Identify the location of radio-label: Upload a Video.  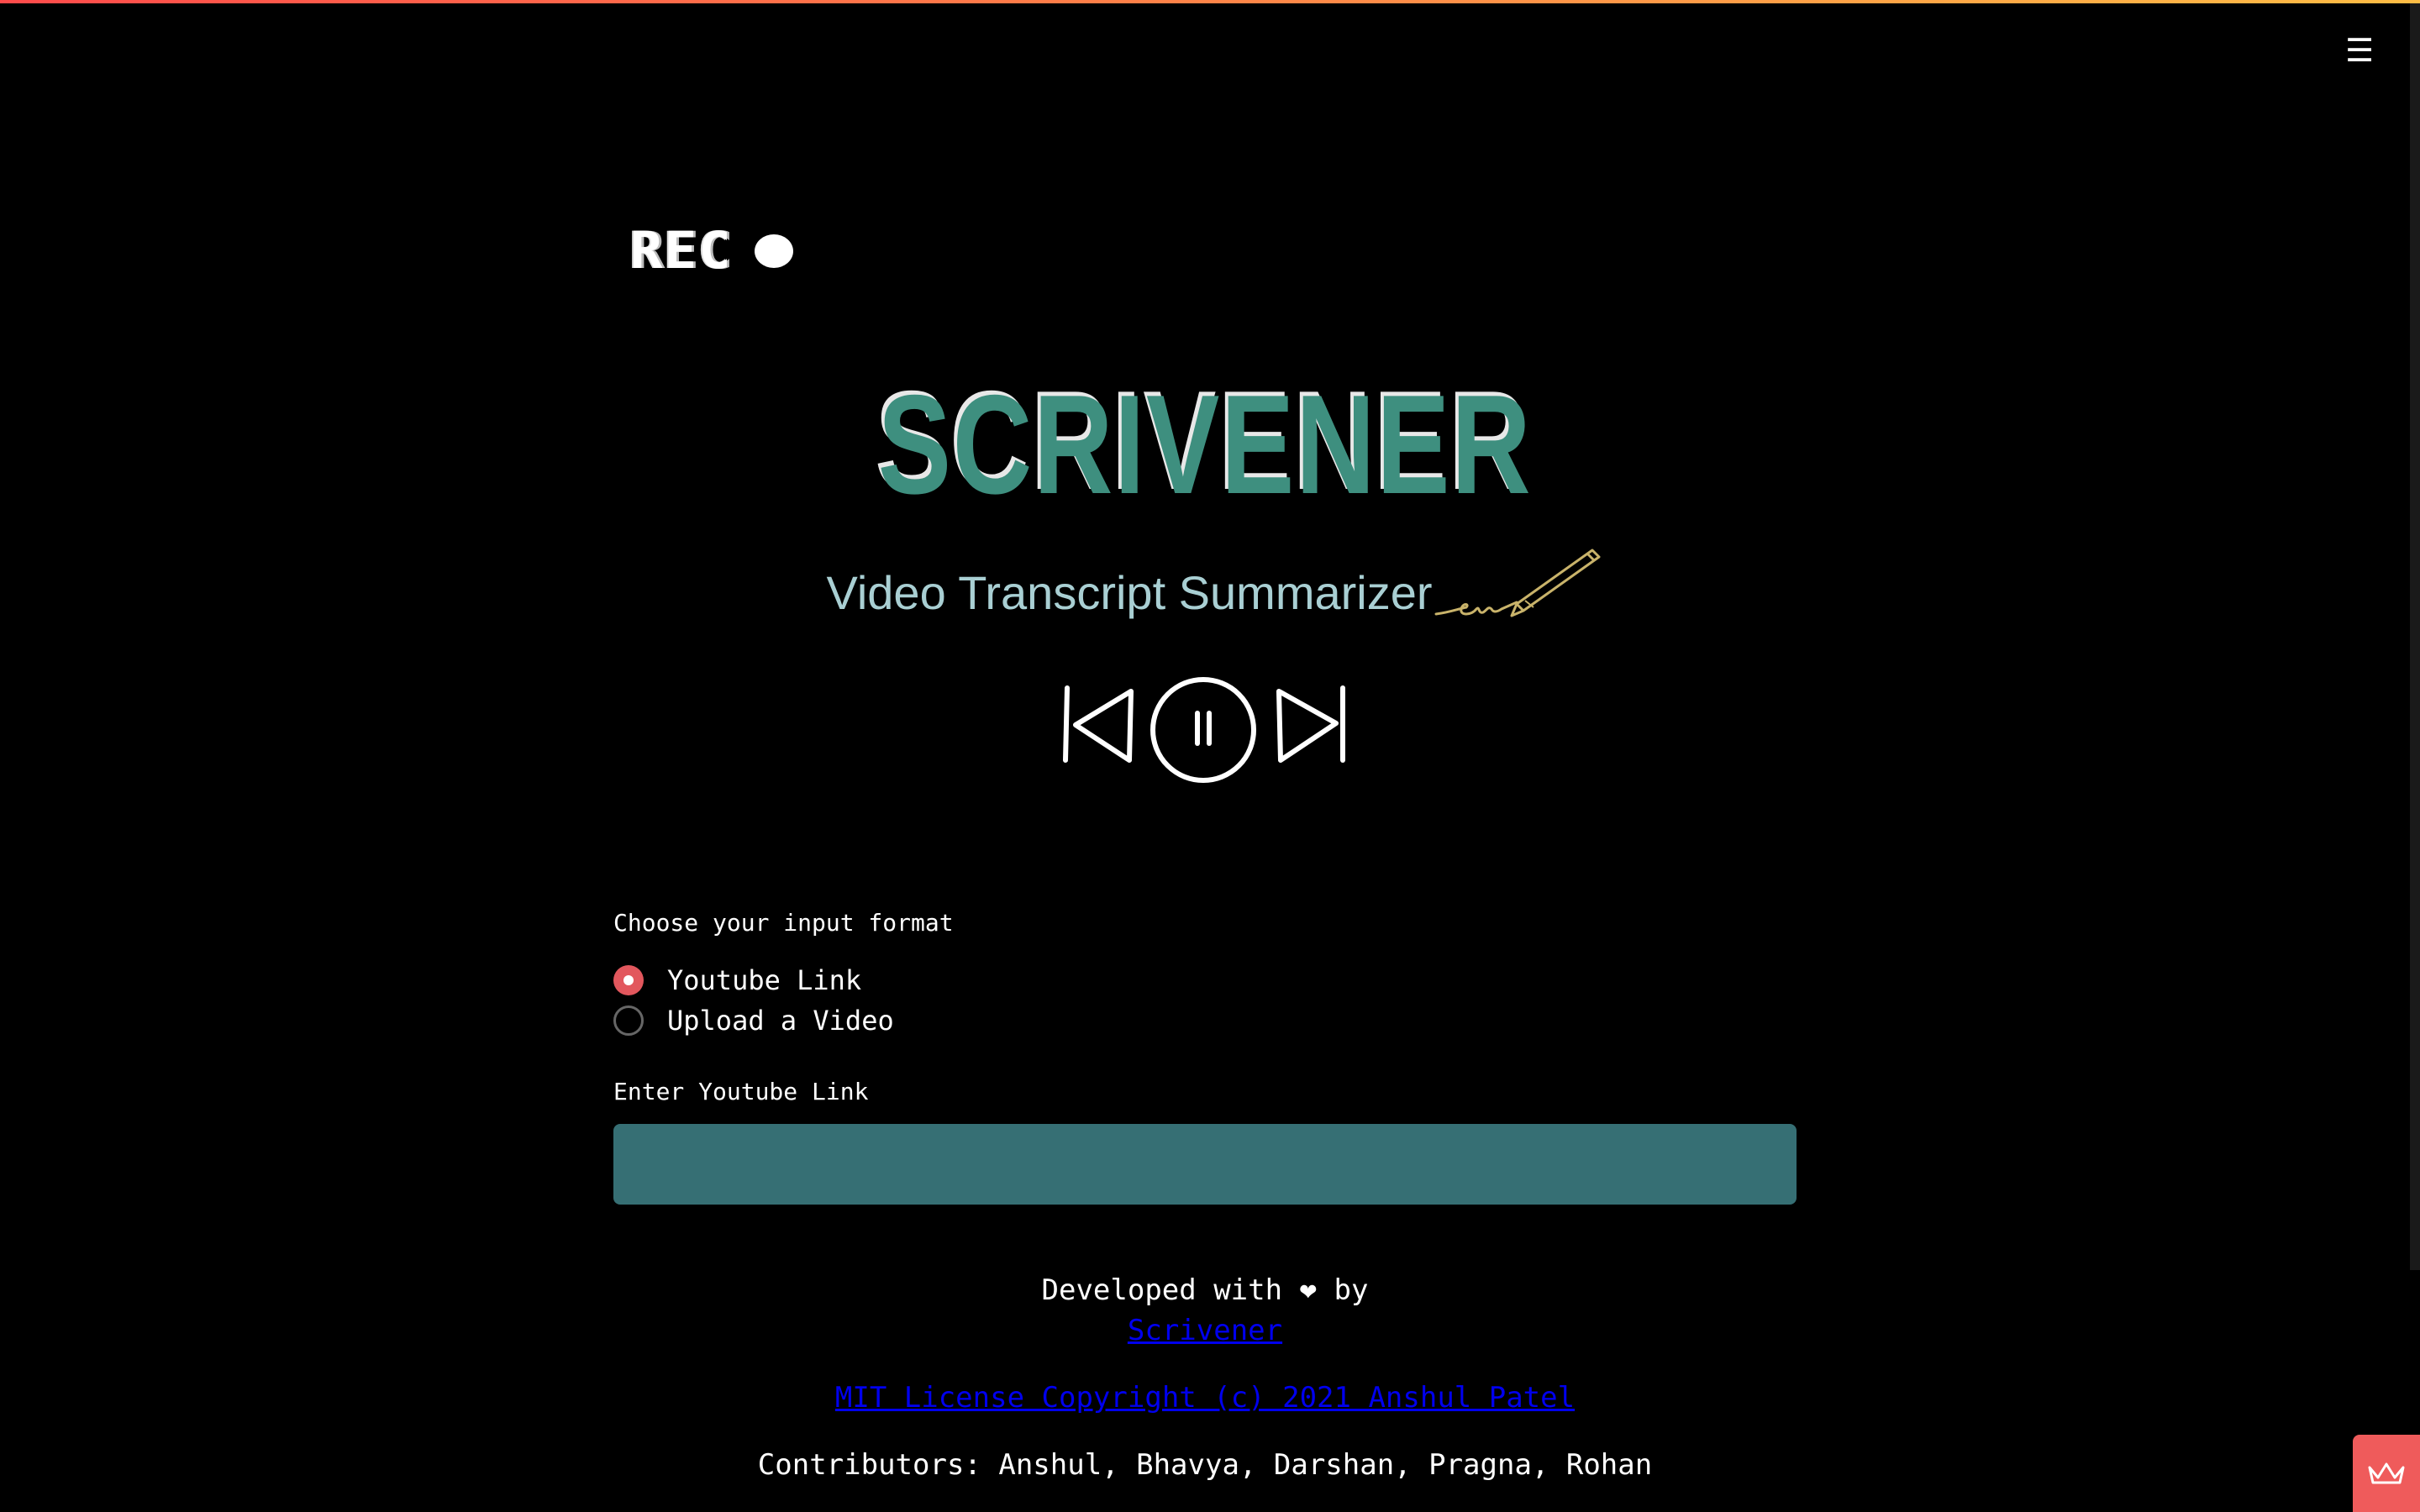
(780, 1021).